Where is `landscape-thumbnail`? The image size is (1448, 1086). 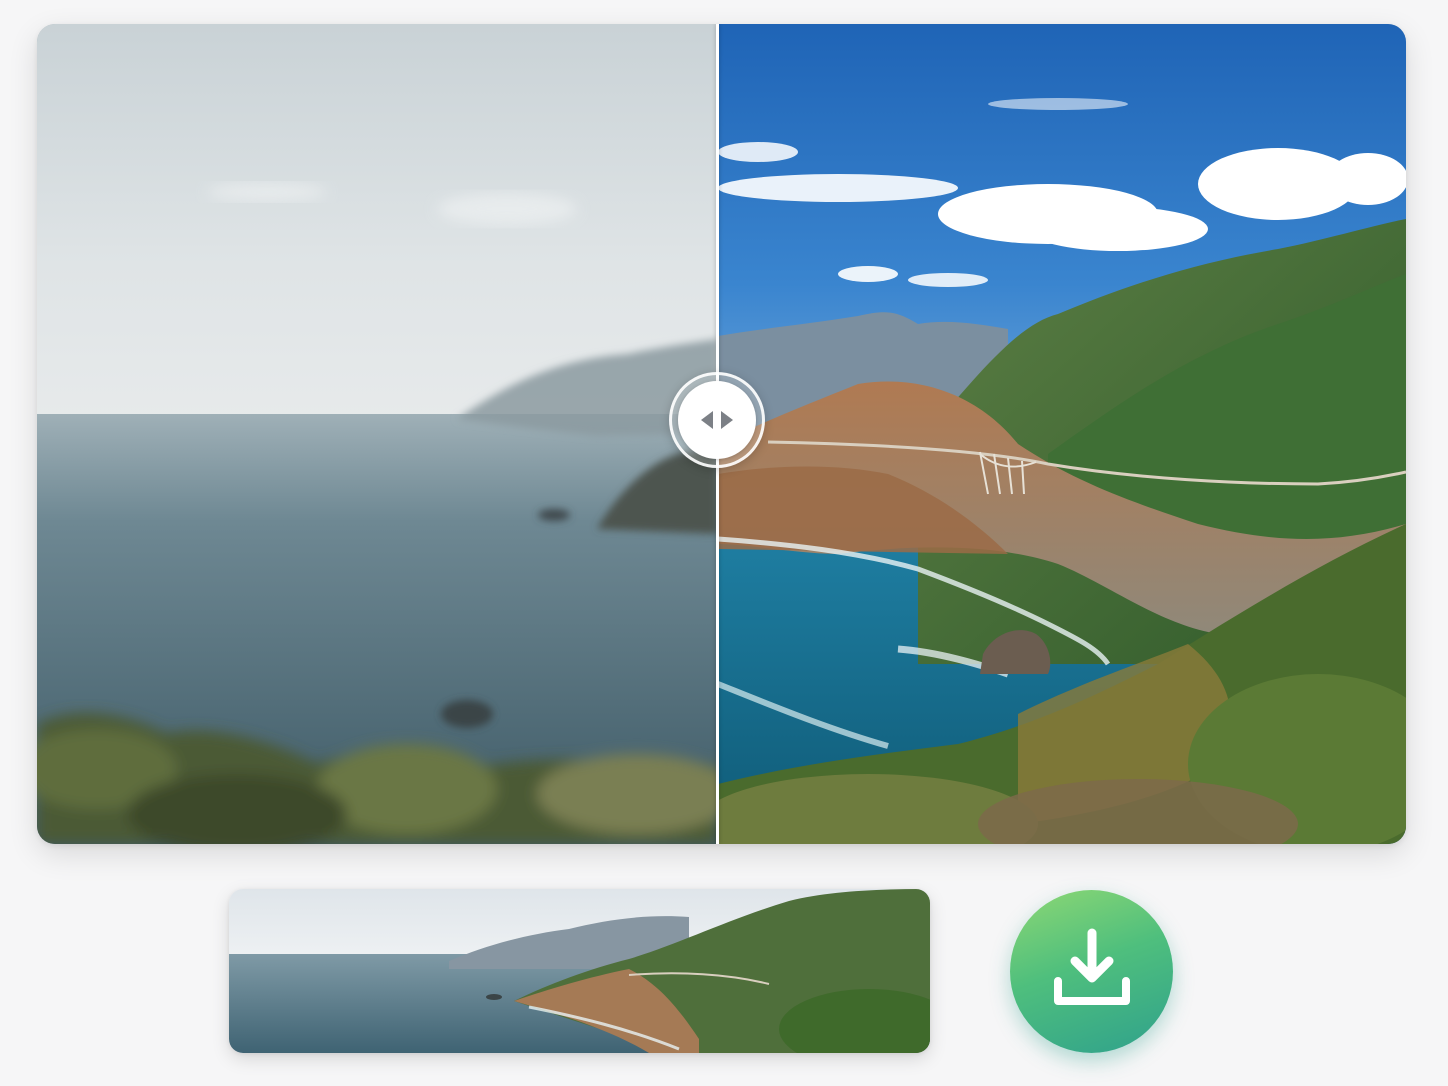 landscape-thumbnail is located at coordinates (579, 971).